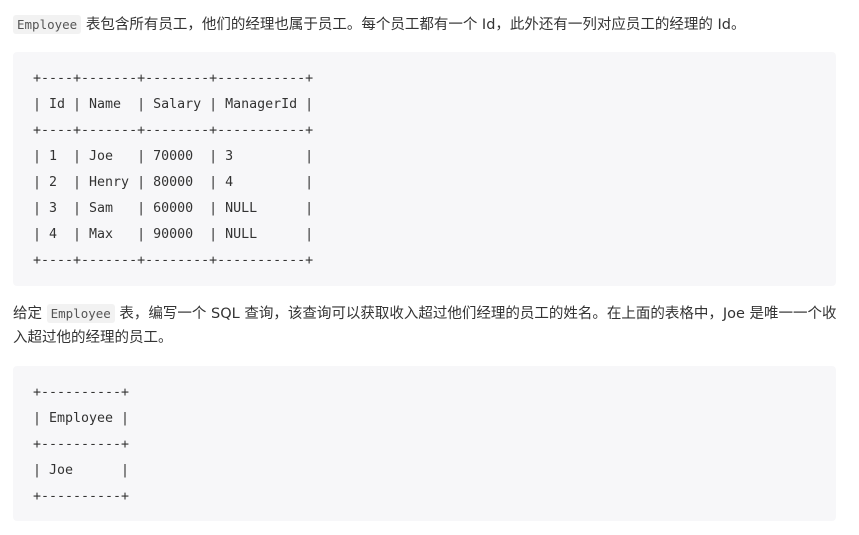 This screenshot has height=535, width=859. I want to click on table-line: | 2 | Henry | 80000 | 4 |, so click(173, 182).